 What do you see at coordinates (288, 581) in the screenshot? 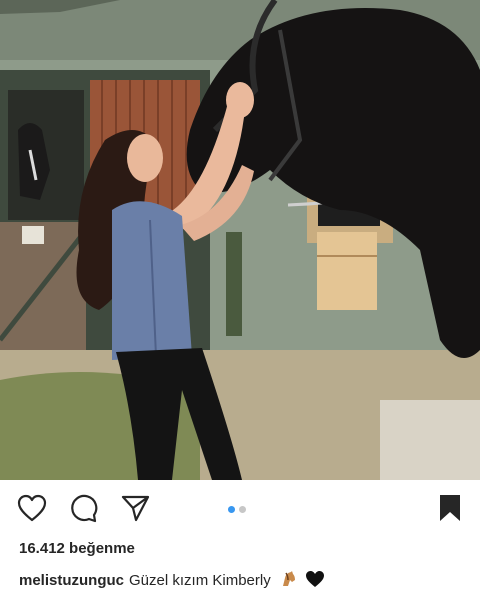
I see `horse-face-emoji` at bounding box center [288, 581].